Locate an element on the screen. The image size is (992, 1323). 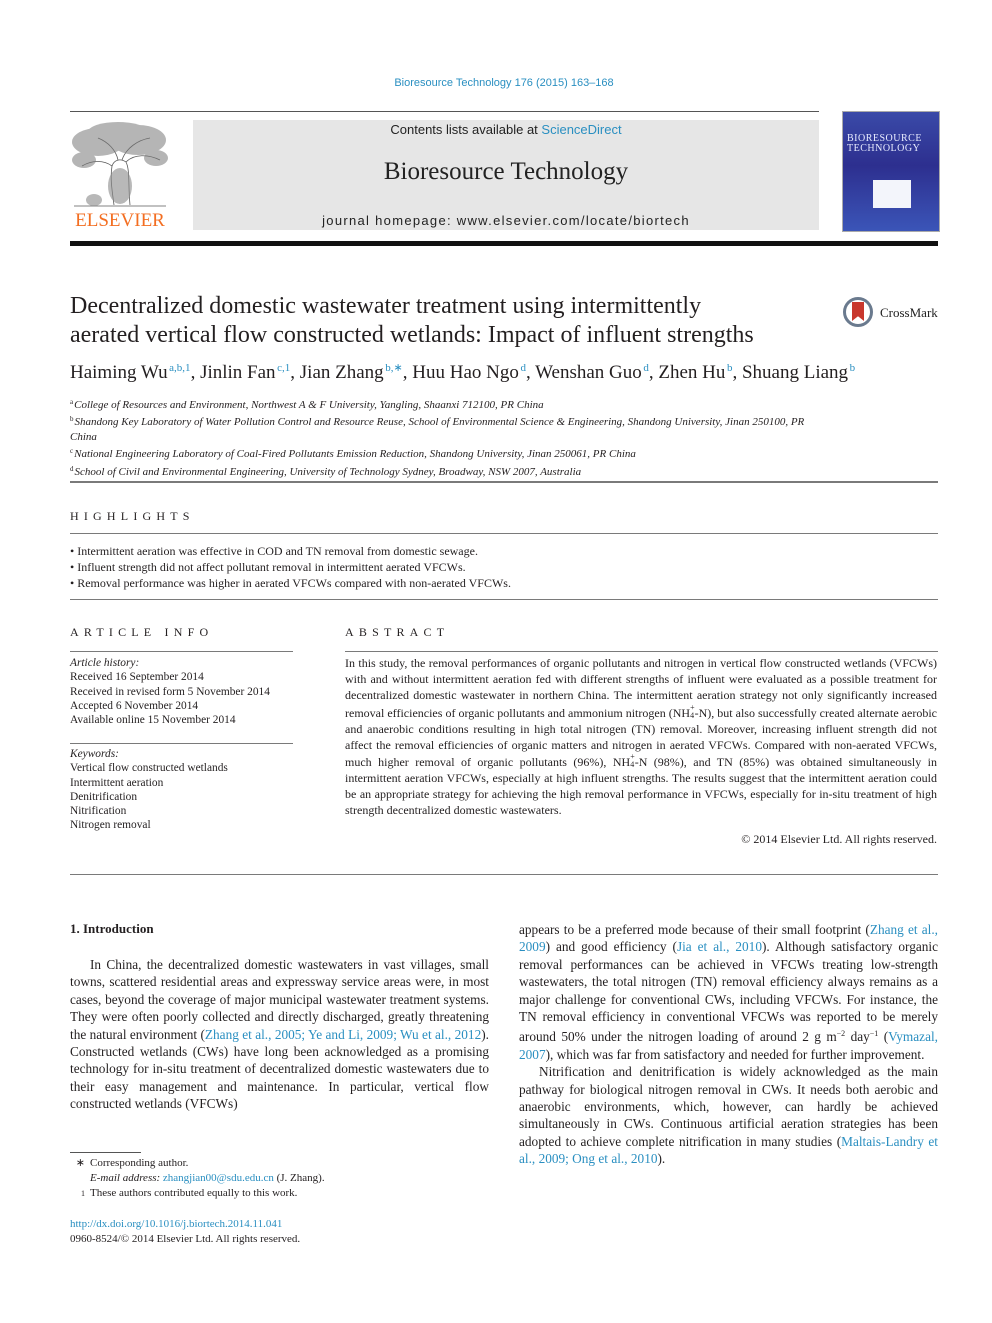
author: Jian Zhang b,∗ is located at coordinates (351, 372).